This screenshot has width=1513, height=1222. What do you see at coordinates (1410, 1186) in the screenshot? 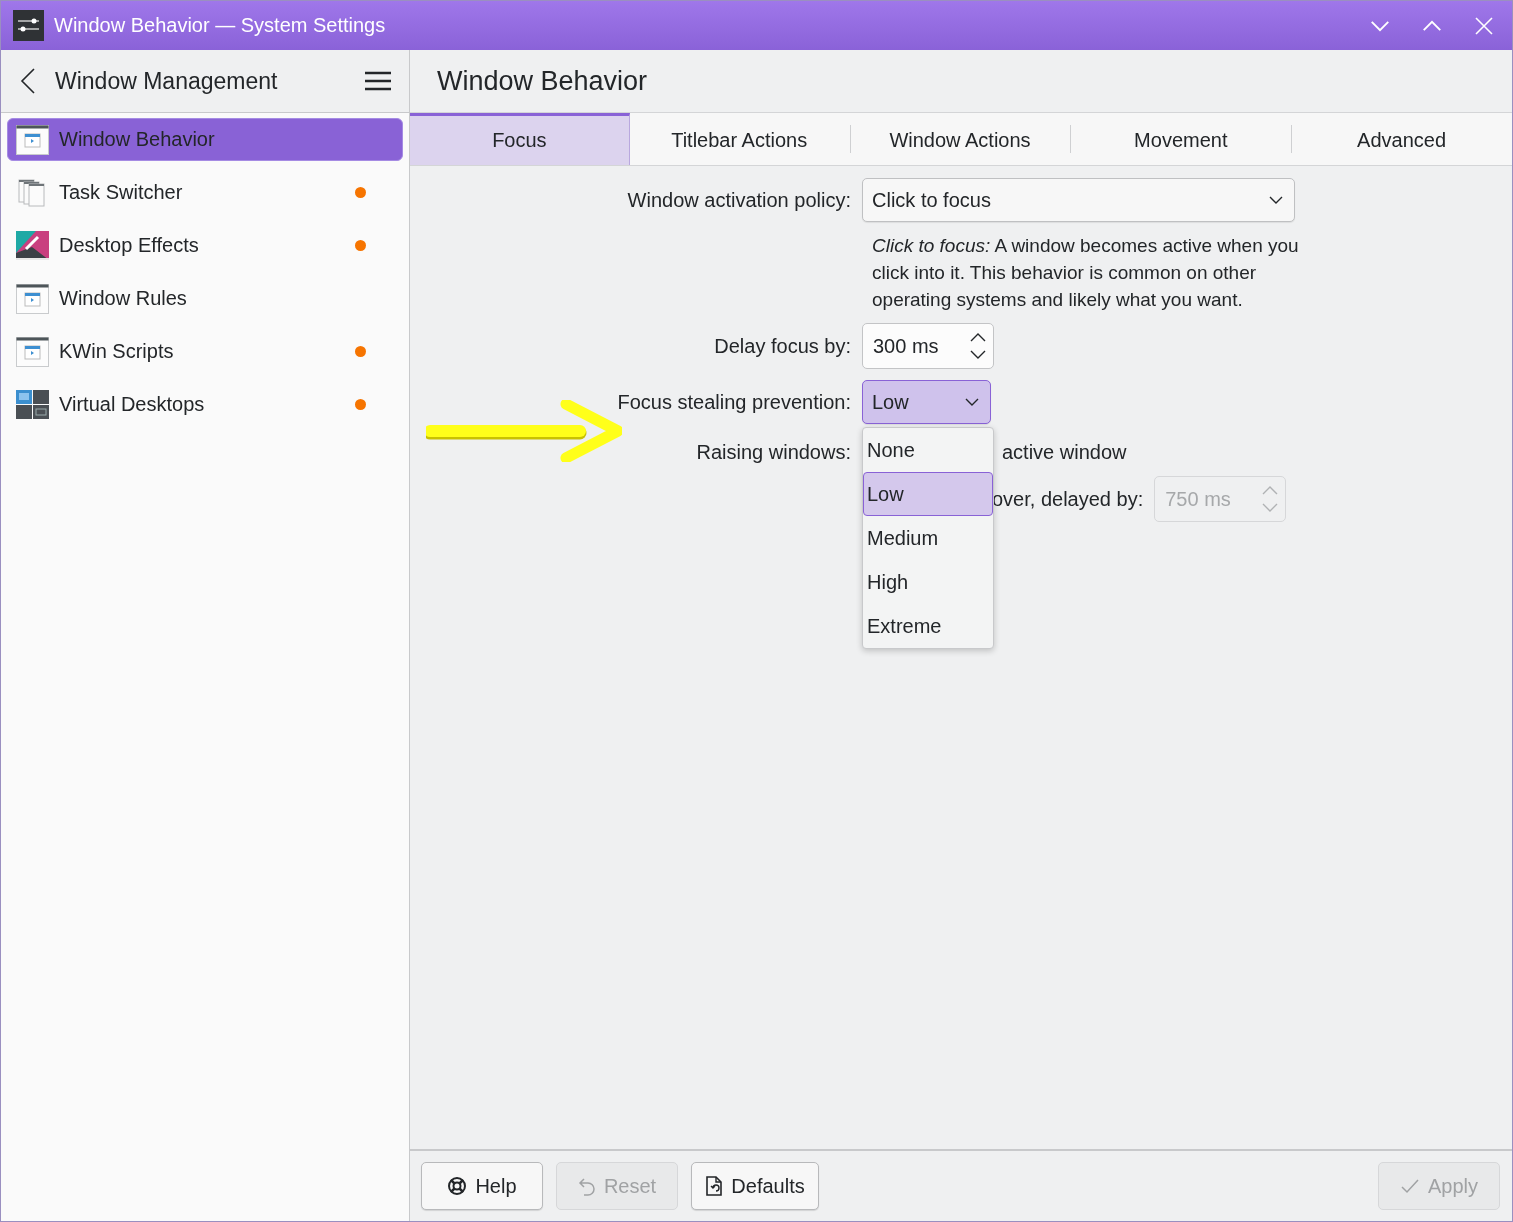
I see `checkmark-icon` at bounding box center [1410, 1186].